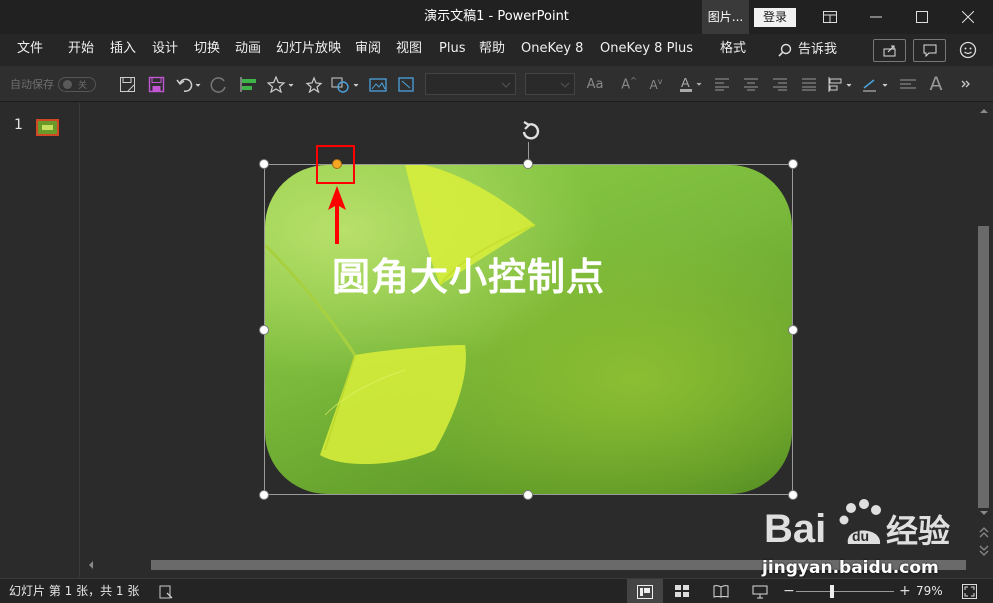  I want to click on crop-picture-button, so click(406, 84).